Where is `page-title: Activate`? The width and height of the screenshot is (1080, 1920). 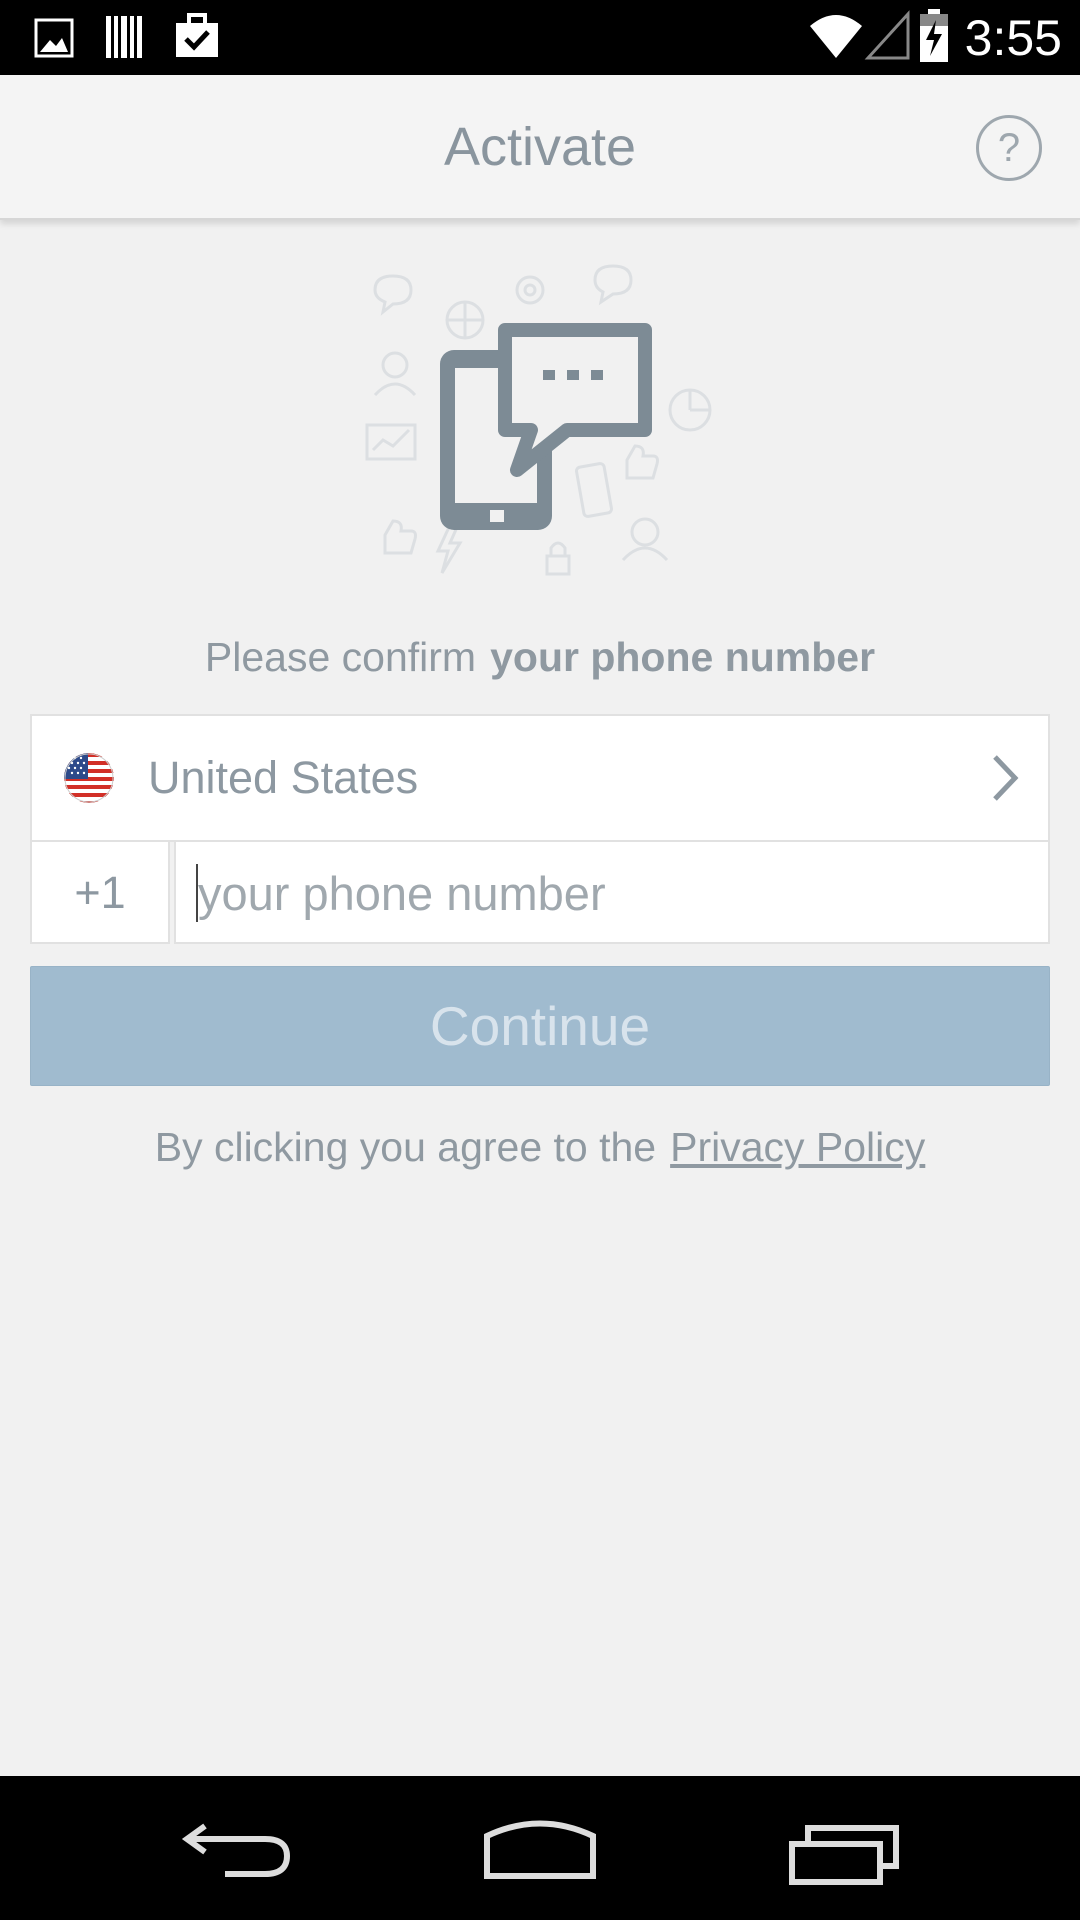
page-title: Activate is located at coordinates (540, 147).